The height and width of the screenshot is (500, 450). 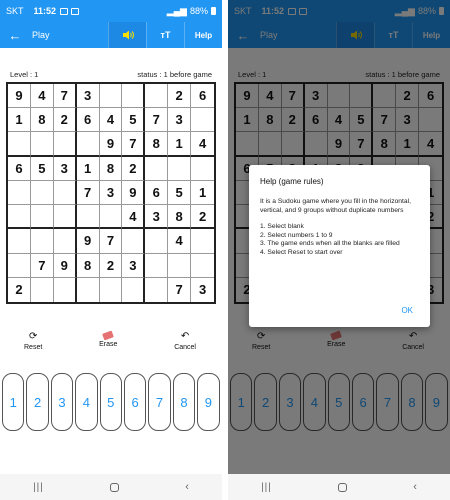 What do you see at coordinates (33, 342) in the screenshot?
I see `reset-button: ⟳ Reset` at bounding box center [33, 342].